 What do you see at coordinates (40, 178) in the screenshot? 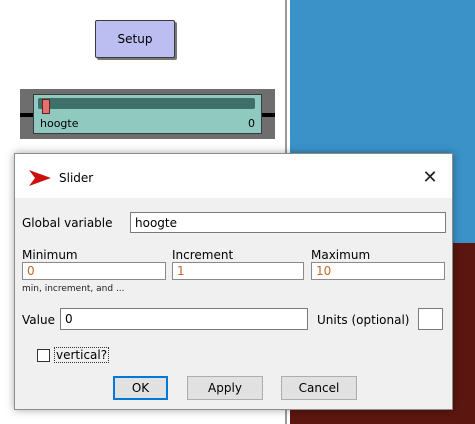
I see `netlogo-arrow-icon` at bounding box center [40, 178].